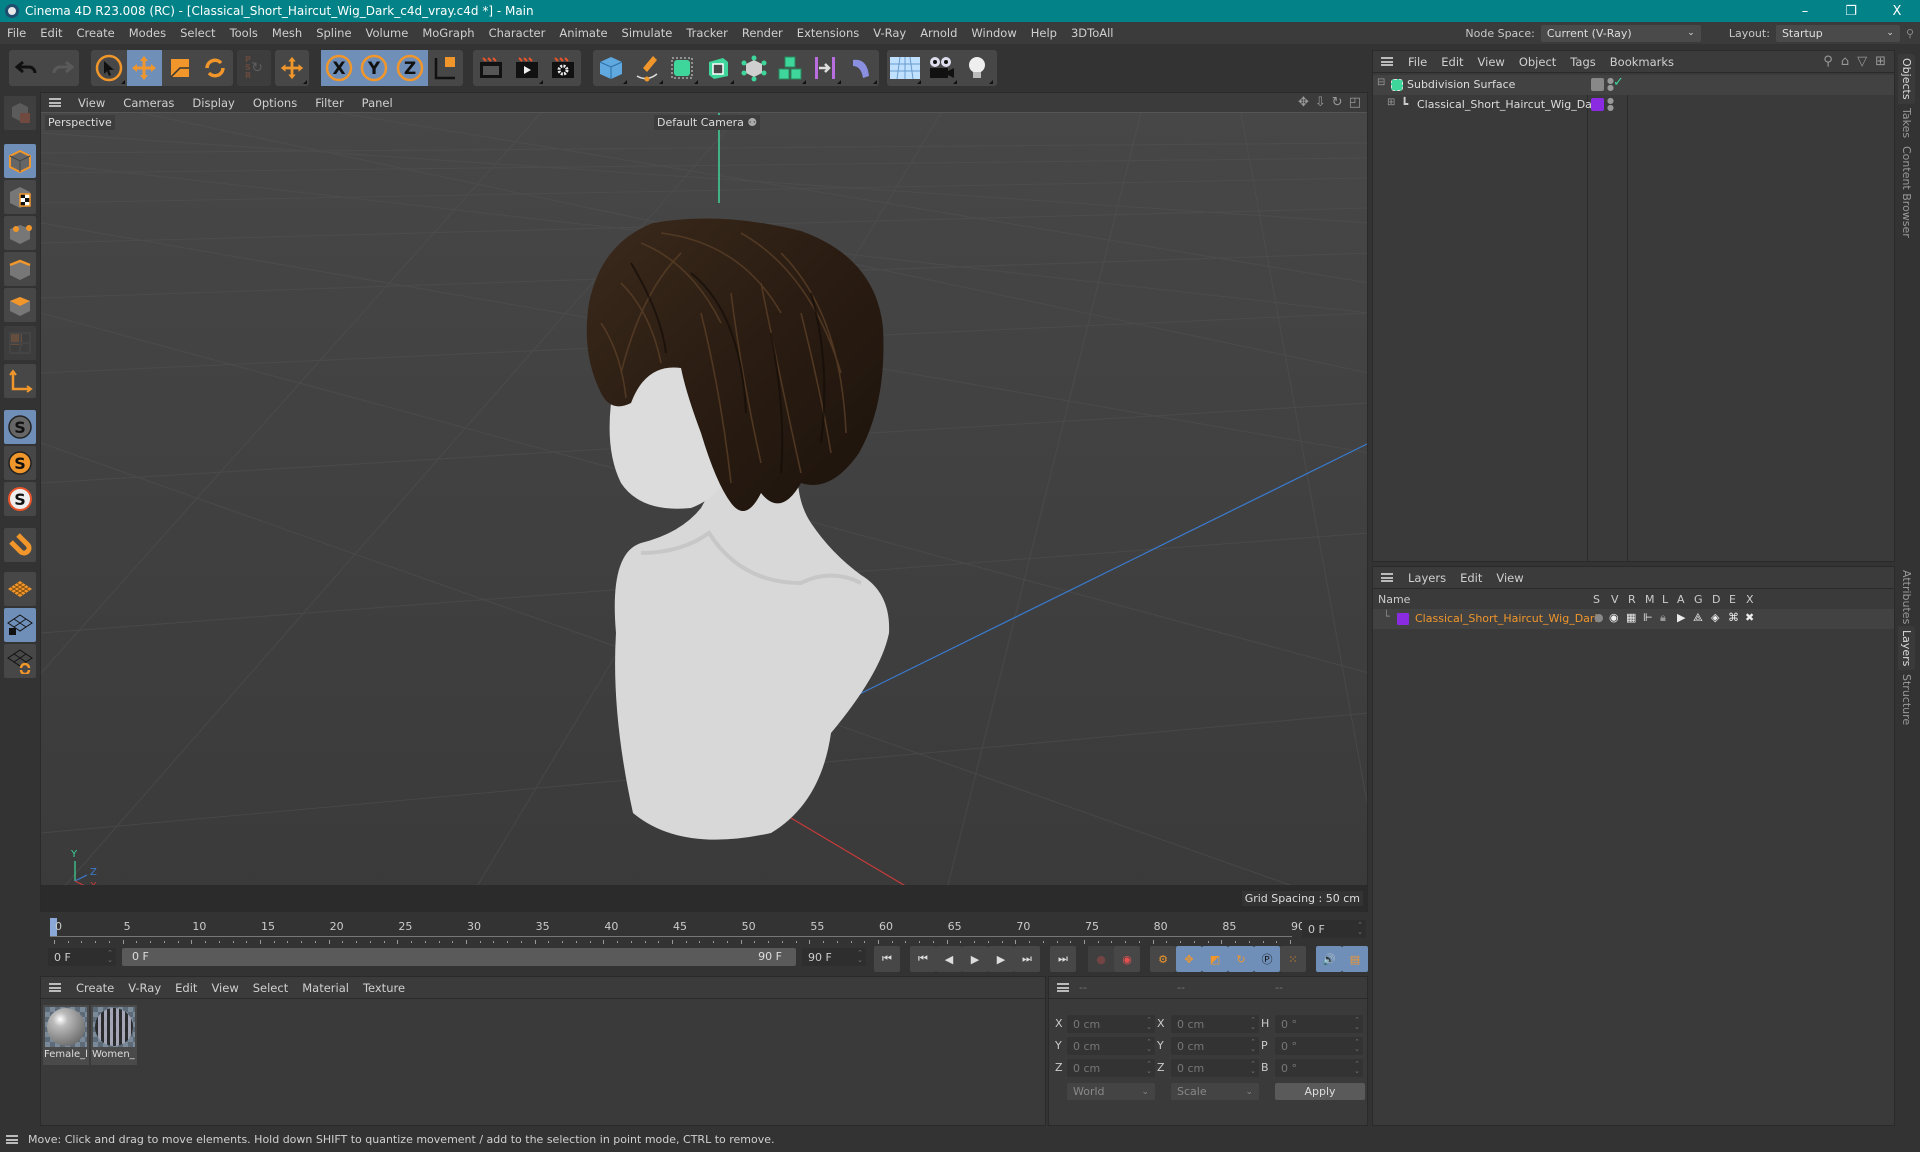 This screenshot has height=1152, width=1920. Describe the element at coordinates (1599, 617) in the screenshot. I see `solo-toggle-icon: ●` at that location.